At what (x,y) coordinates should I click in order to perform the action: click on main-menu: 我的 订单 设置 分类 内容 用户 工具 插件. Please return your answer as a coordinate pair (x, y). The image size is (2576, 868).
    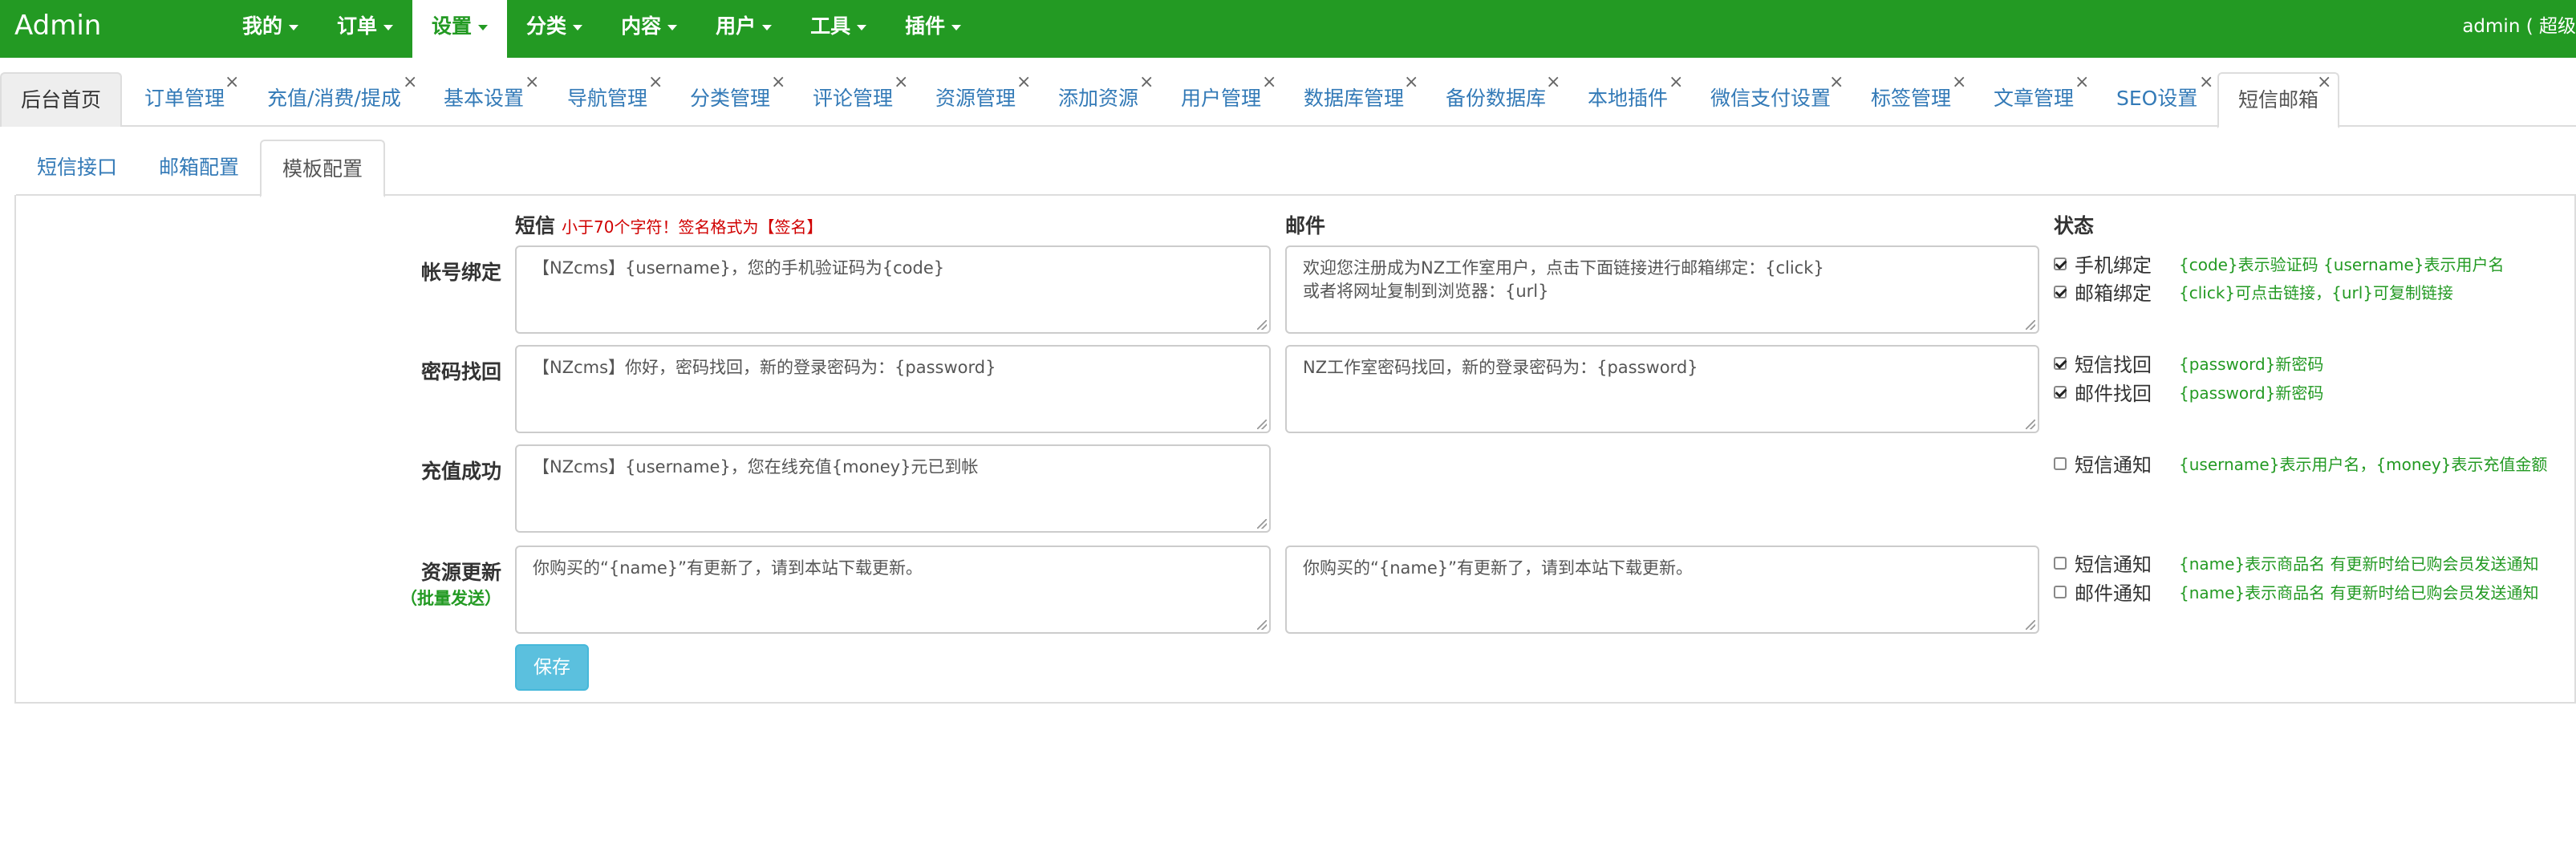
    Looking at the image, I should click on (601, 29).